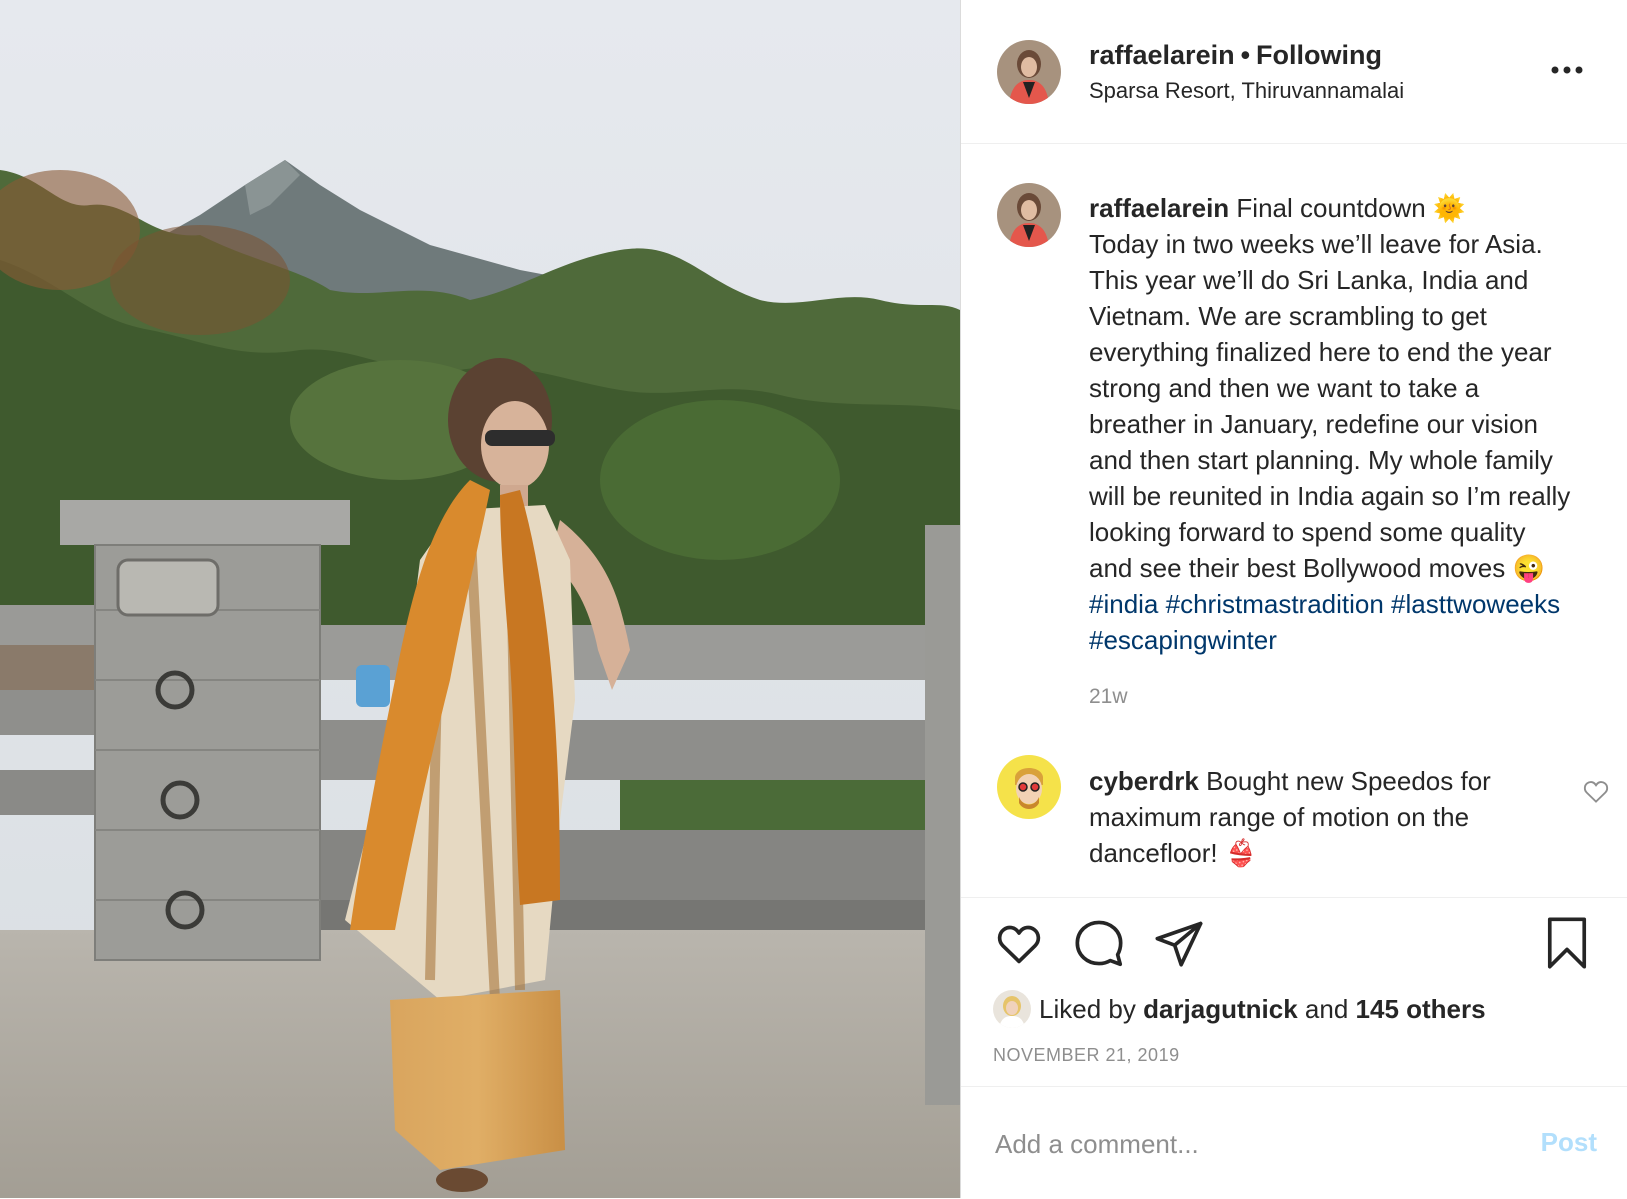 This screenshot has width=1627, height=1199. Describe the element at coordinates (1316, 244) in the screenshot. I see `caption-line: Today in two weeks we’ll leave for Asia.` at that location.